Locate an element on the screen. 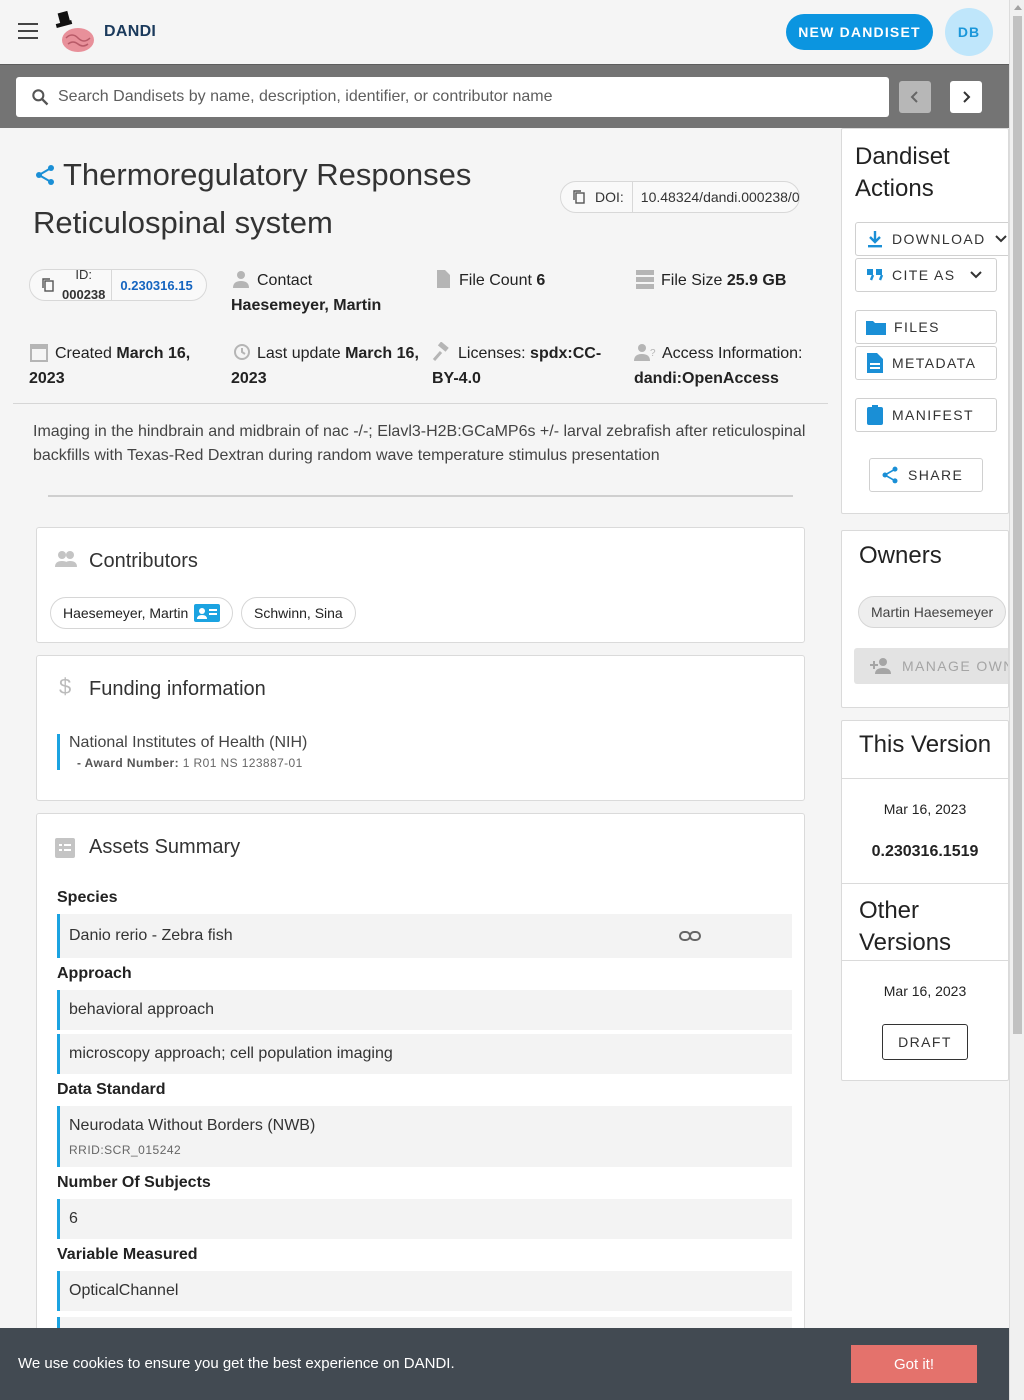 The height and width of the screenshot is (1400, 1024). folder-icon is located at coordinates (876, 328).